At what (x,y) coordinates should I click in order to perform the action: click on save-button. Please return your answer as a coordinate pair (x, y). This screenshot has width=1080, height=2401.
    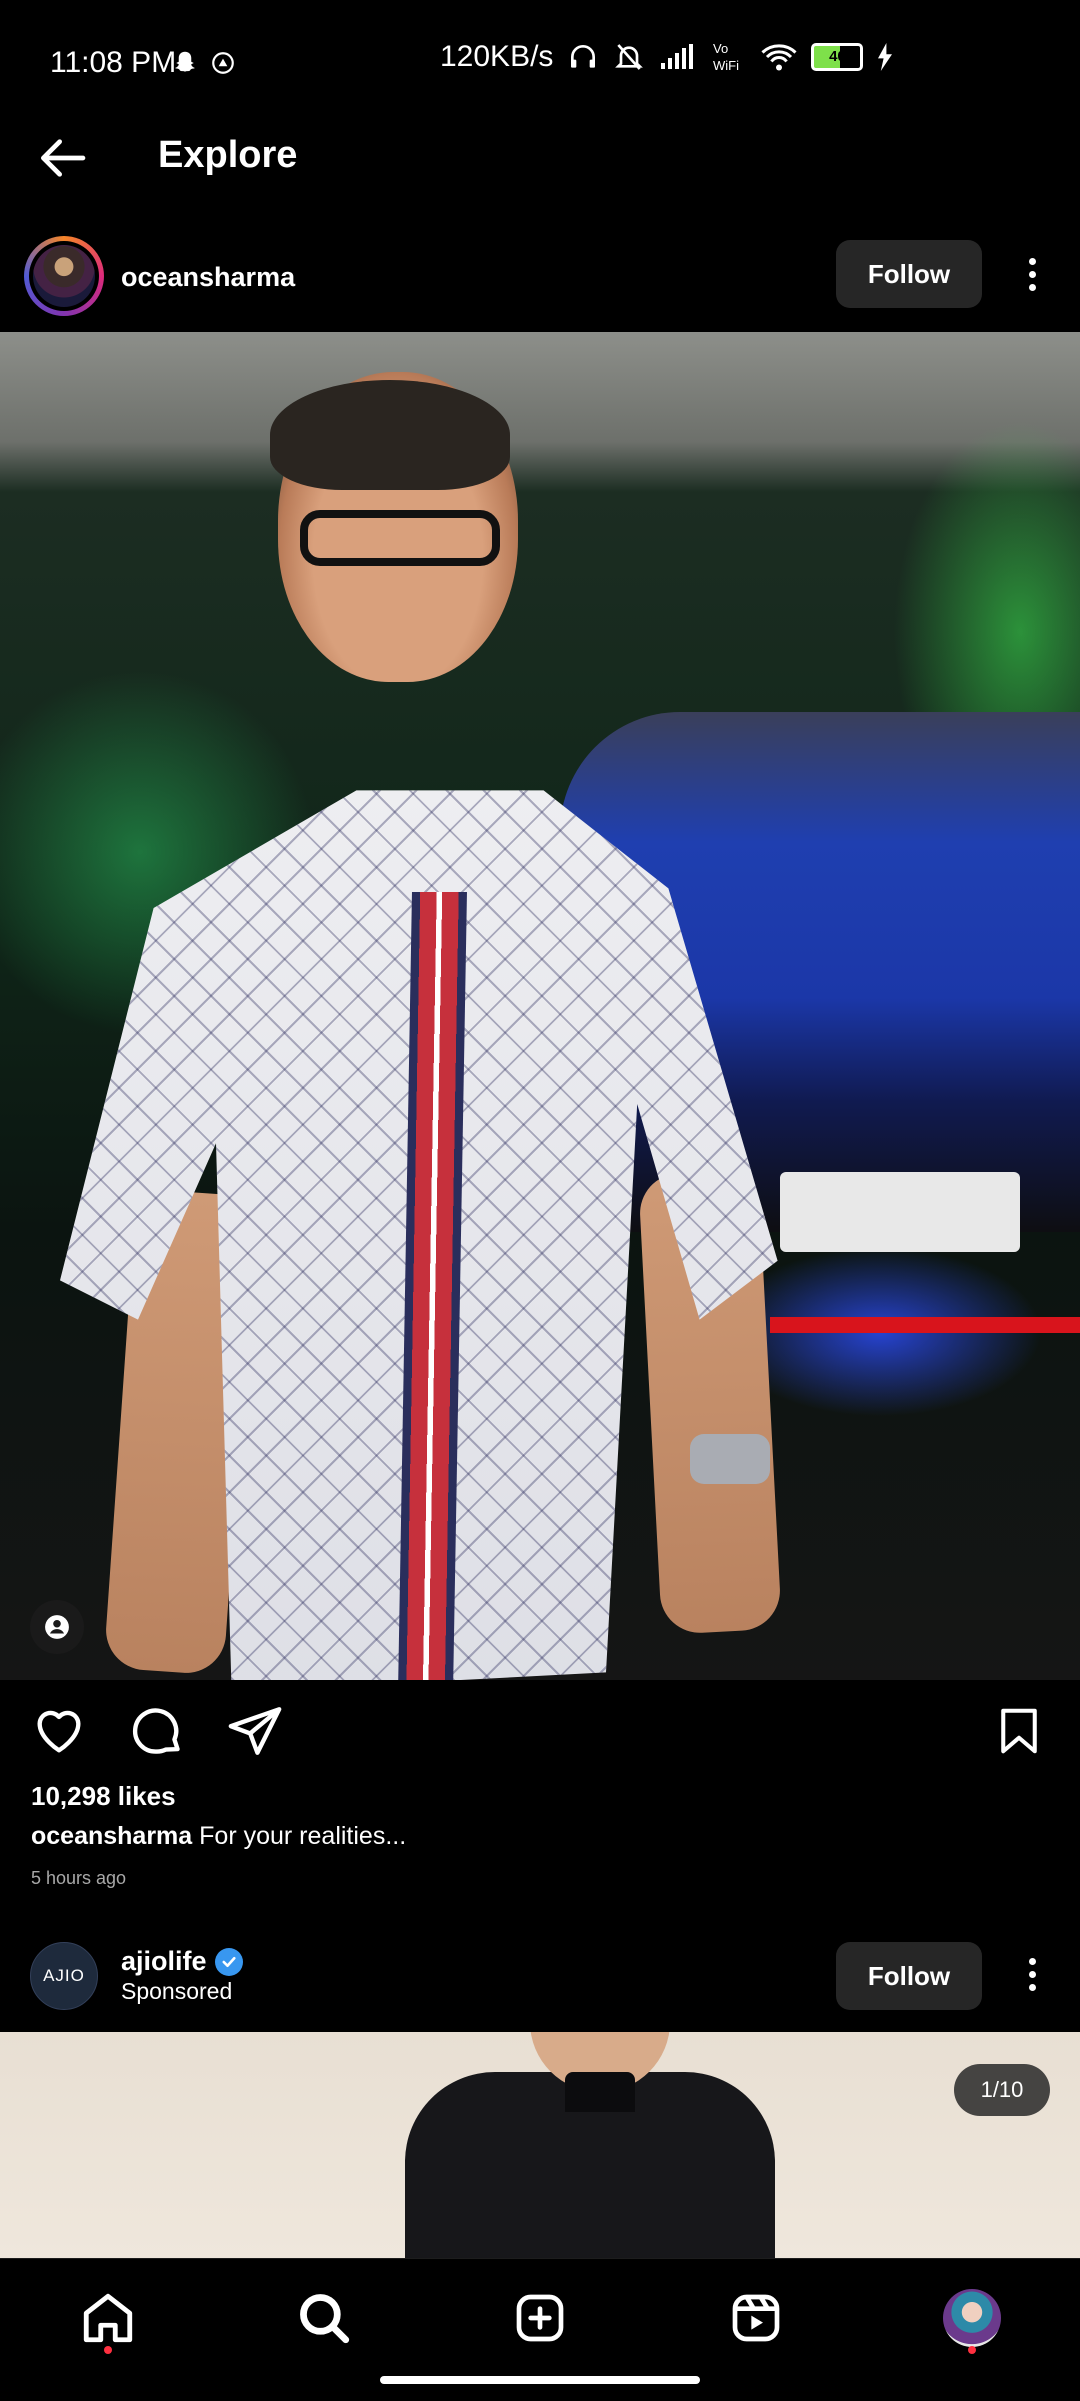
    Looking at the image, I should click on (1019, 1733).